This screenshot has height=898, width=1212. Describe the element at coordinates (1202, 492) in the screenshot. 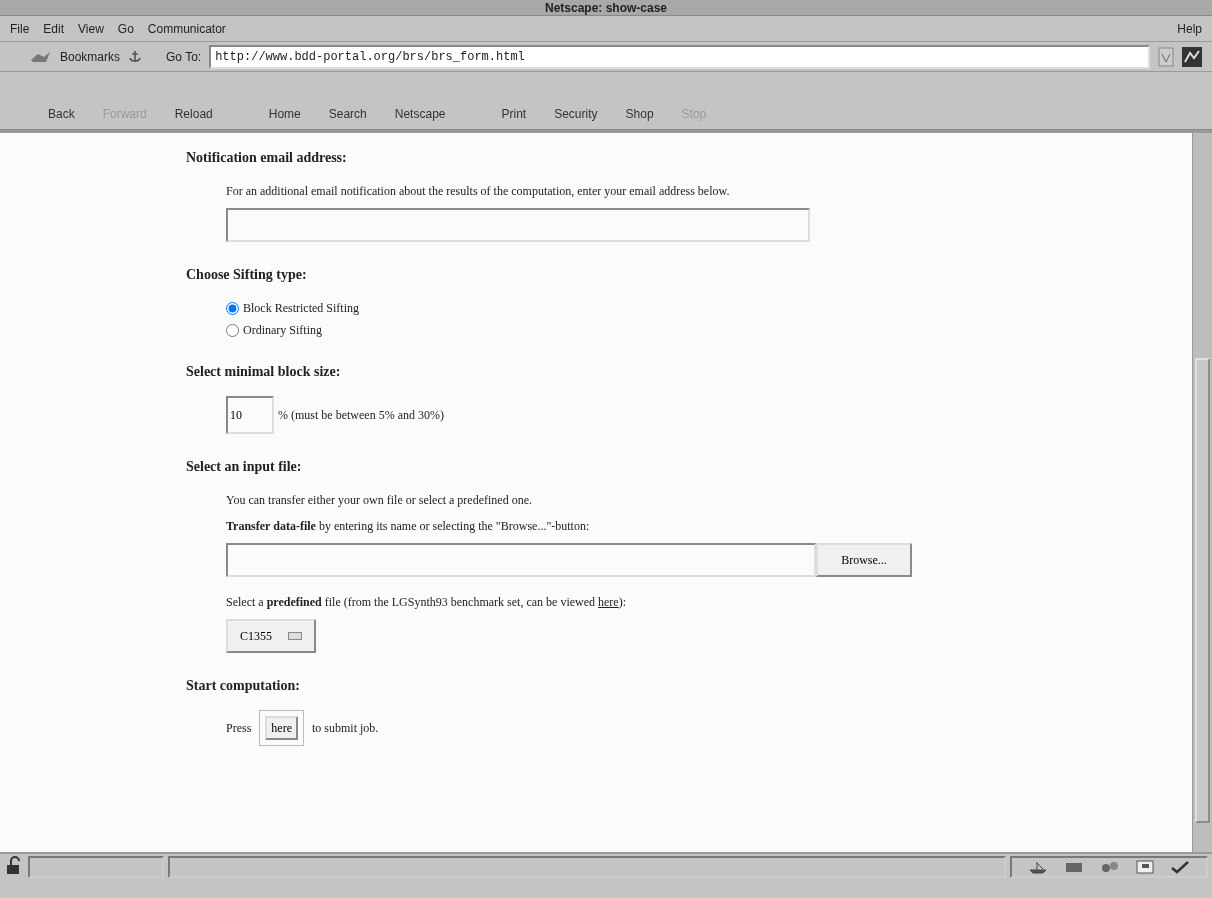

I see `scrollbar` at that location.